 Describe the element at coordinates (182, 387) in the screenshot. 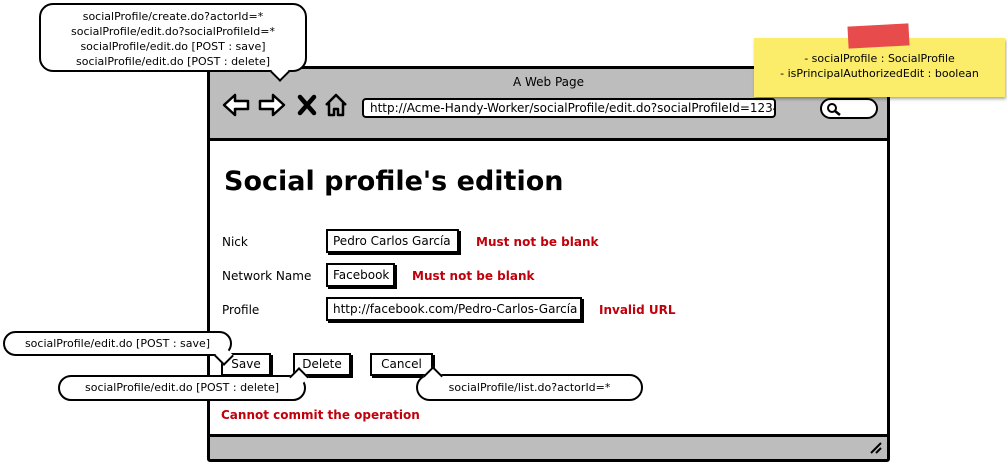

I see `delete-callout-text: socialProfile/edit.do [POST : delete]` at that location.